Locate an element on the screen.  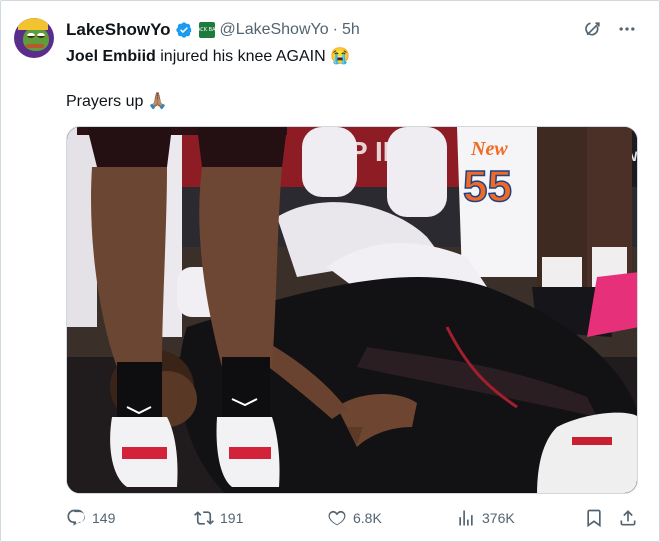
affiliate-badge: BLACK BAGS is located at coordinates (206, 30).